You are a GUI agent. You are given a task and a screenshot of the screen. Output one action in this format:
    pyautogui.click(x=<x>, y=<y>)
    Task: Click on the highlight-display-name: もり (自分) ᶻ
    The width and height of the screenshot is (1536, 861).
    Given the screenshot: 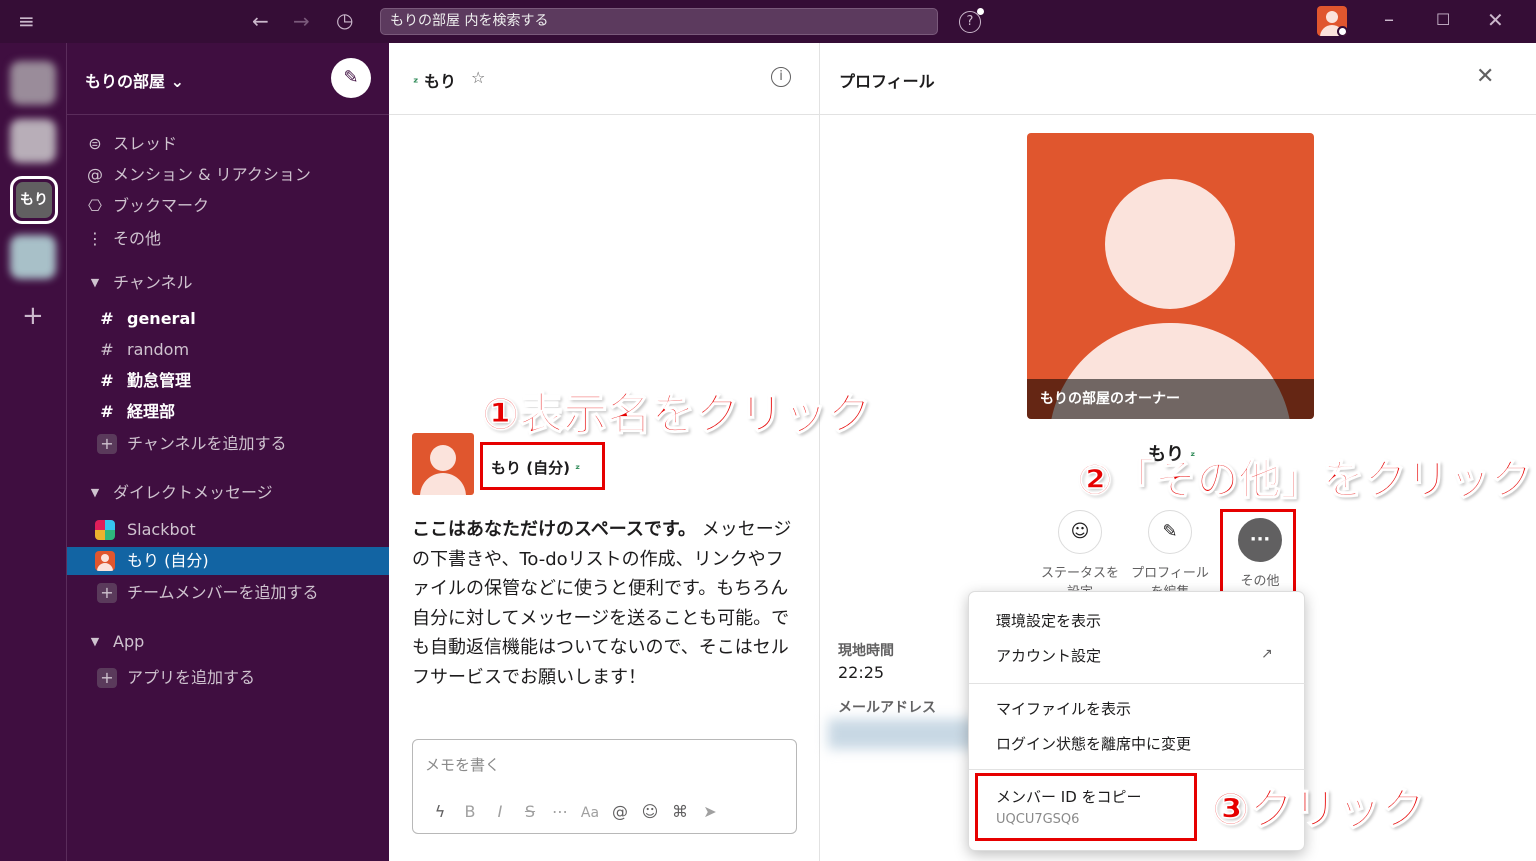 What is the action you would take?
    pyautogui.click(x=542, y=466)
    